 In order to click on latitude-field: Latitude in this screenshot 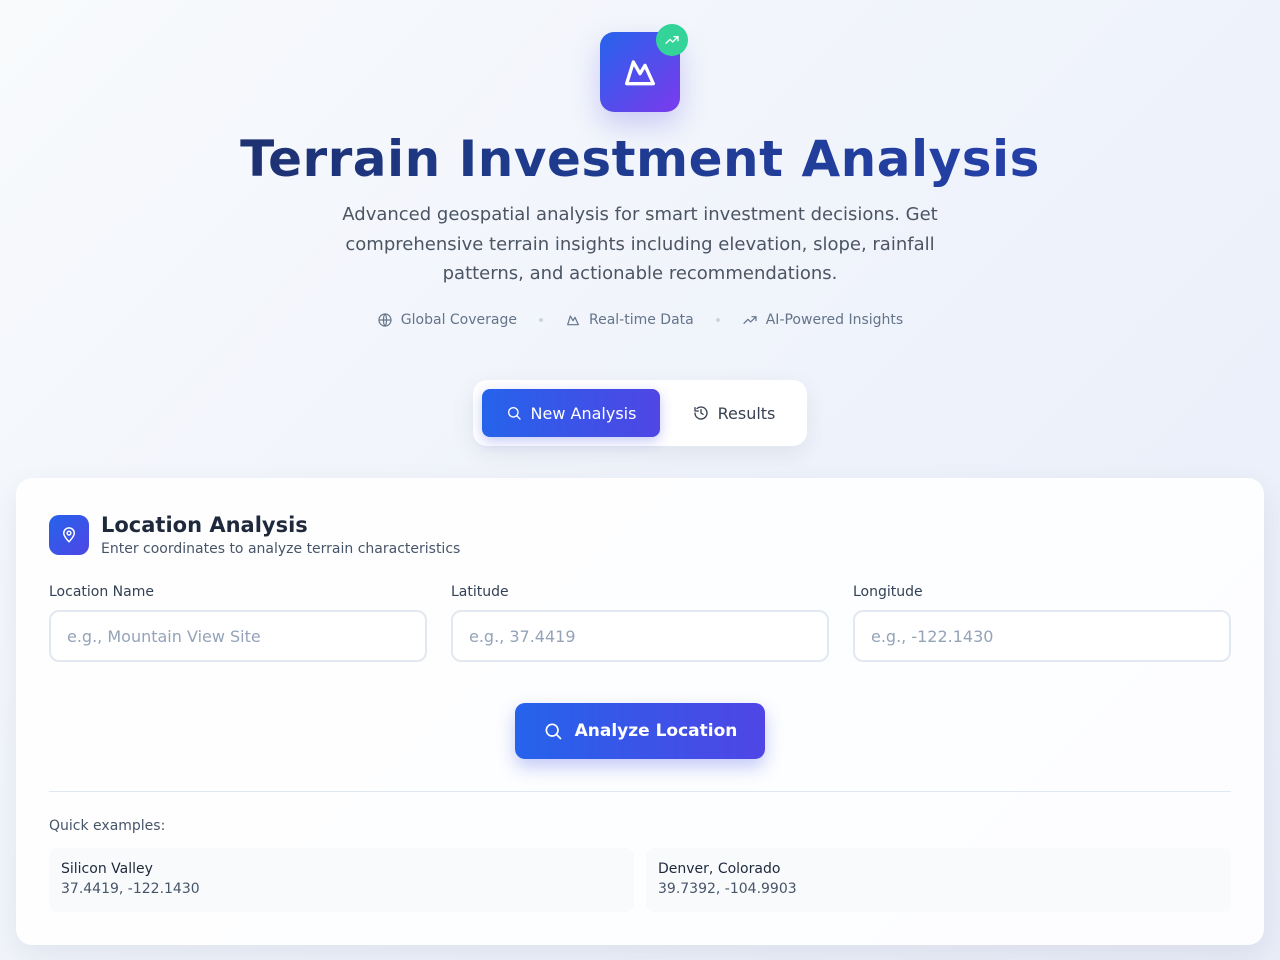, I will do `click(640, 623)`.